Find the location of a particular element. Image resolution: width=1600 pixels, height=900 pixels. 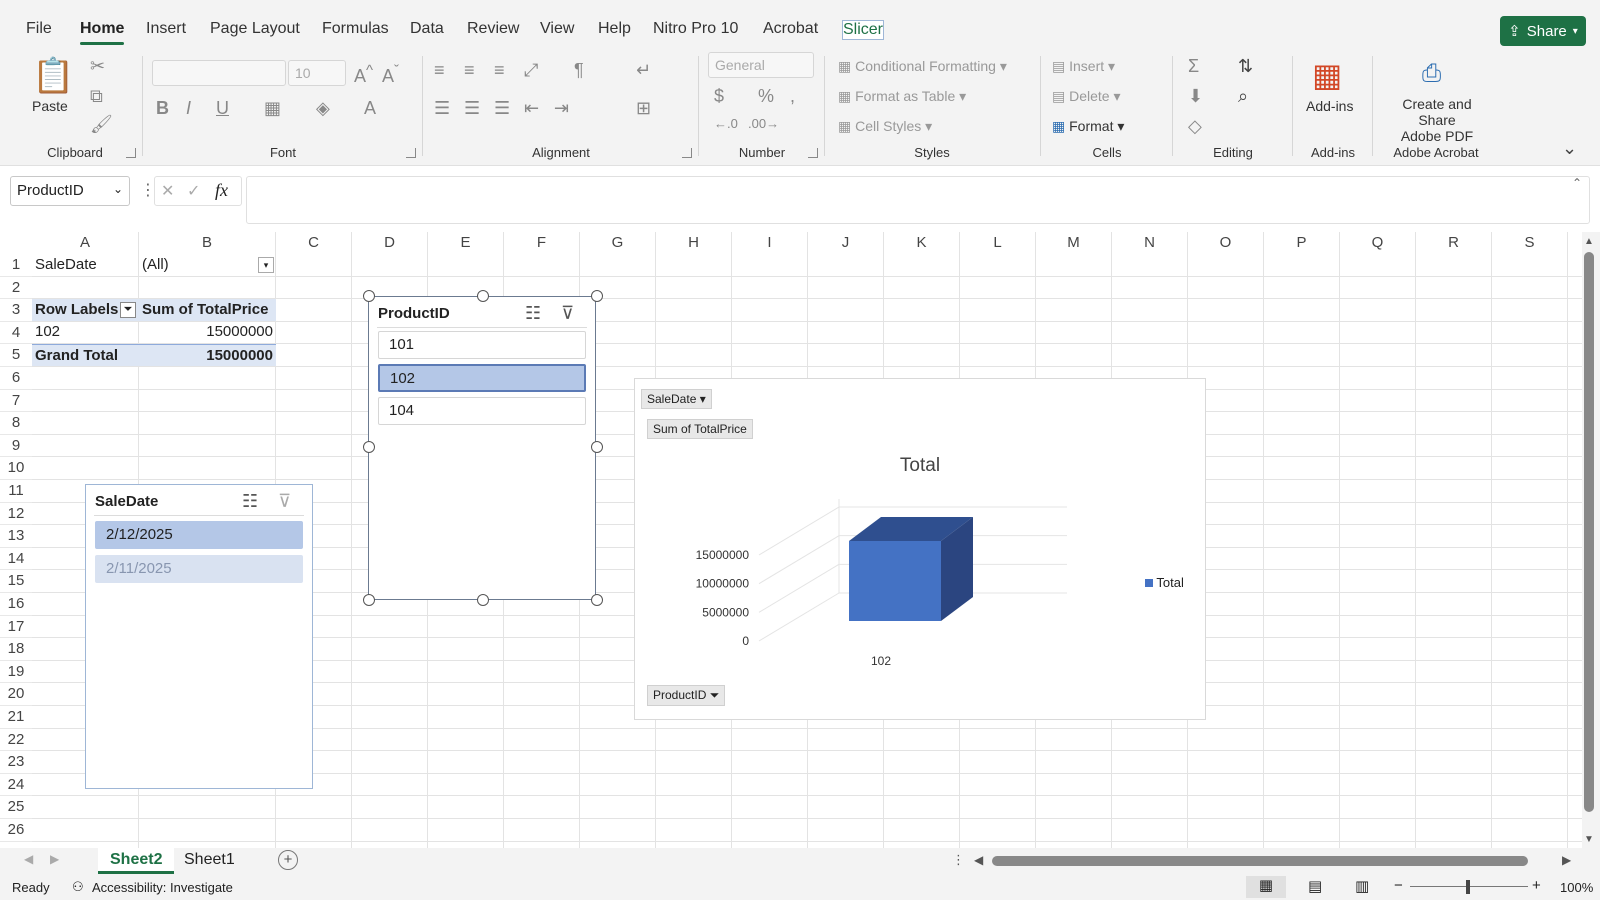

clear-filter-icon: ⊽ is located at coordinates (567, 313).